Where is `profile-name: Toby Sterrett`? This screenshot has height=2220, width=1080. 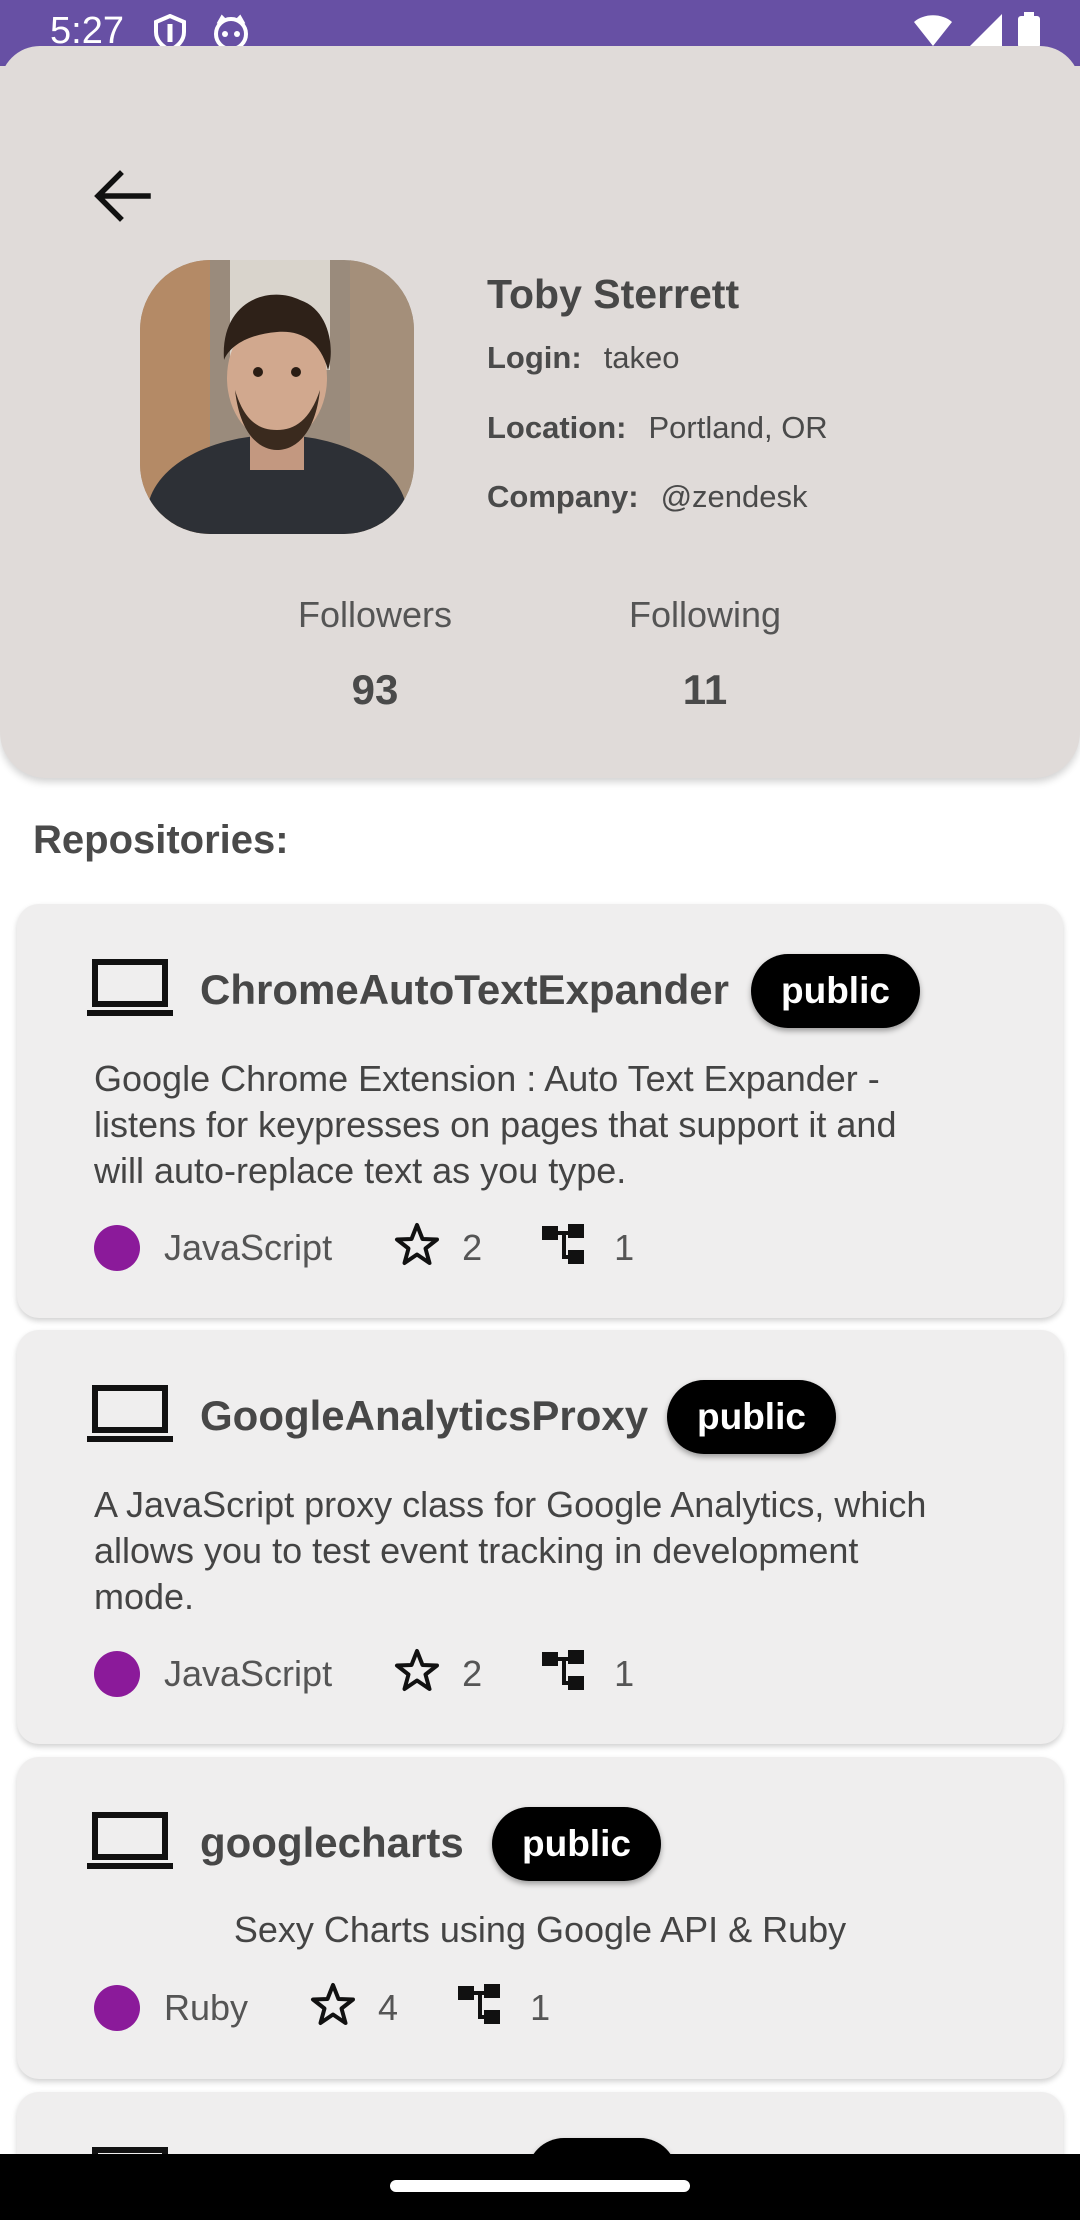 profile-name: Toby Sterrett is located at coordinates (613, 294).